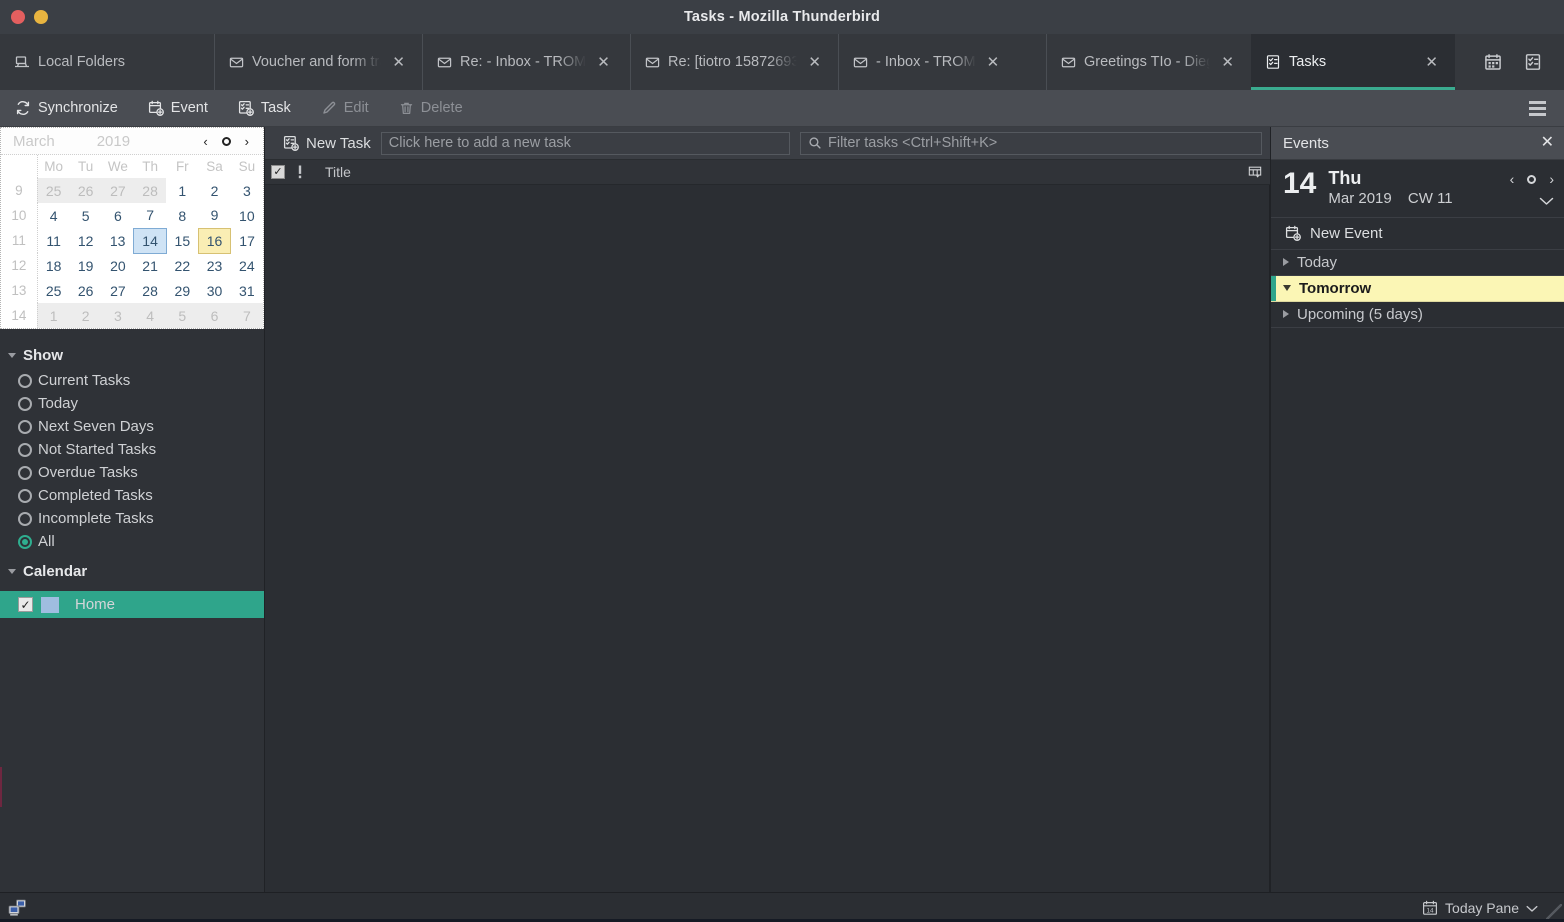 This screenshot has width=1564, height=922. What do you see at coordinates (1551, 179) in the screenshot?
I see `next-day-icon: ›` at bounding box center [1551, 179].